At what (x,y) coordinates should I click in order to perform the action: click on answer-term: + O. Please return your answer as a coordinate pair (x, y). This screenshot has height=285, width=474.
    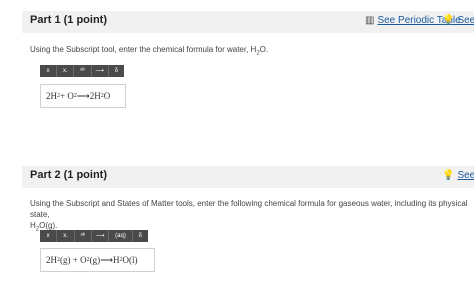
    Looking at the image, I should click on (67, 96).